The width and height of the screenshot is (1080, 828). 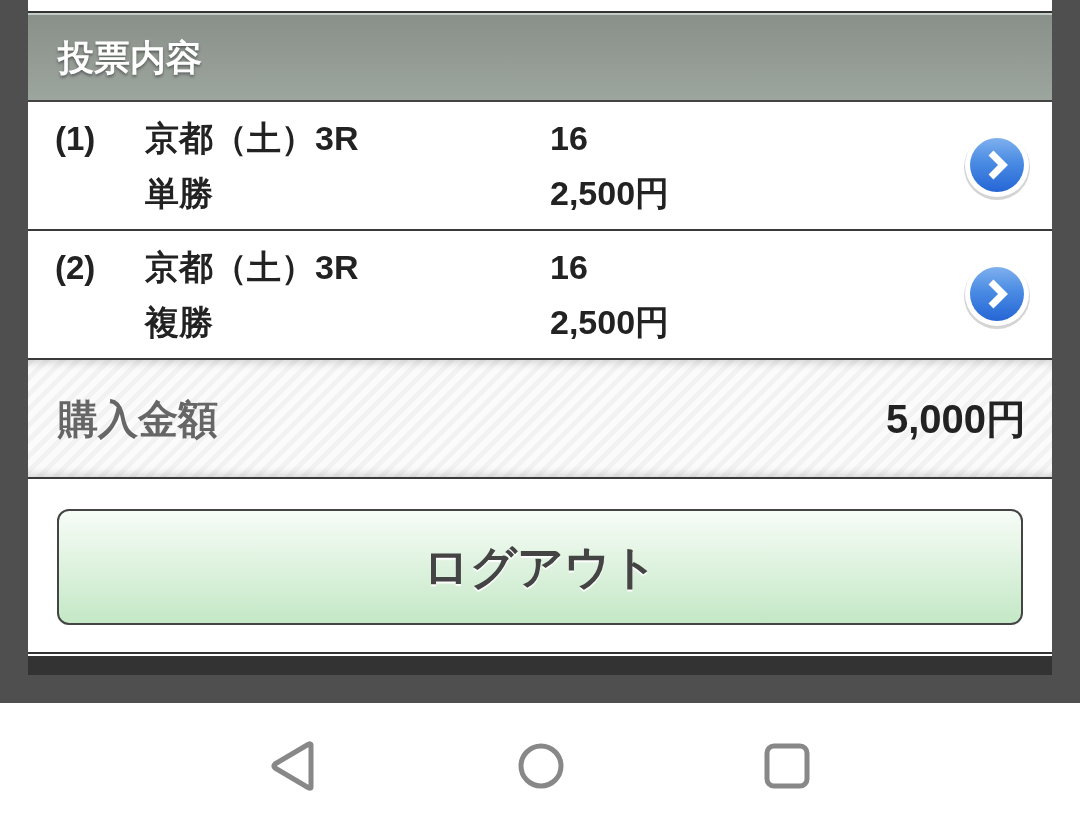 What do you see at coordinates (787, 765) in the screenshot?
I see `recents-icon` at bounding box center [787, 765].